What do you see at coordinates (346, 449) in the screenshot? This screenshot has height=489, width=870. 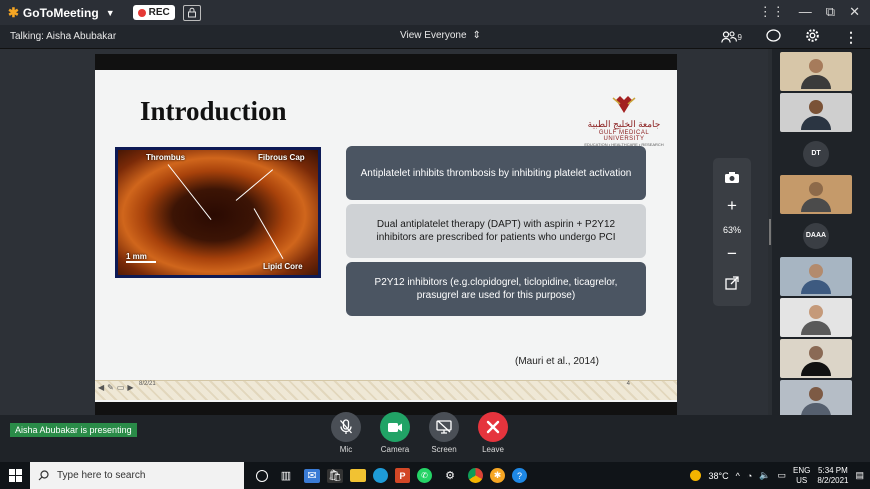 I see `mic-label: Mic` at bounding box center [346, 449].